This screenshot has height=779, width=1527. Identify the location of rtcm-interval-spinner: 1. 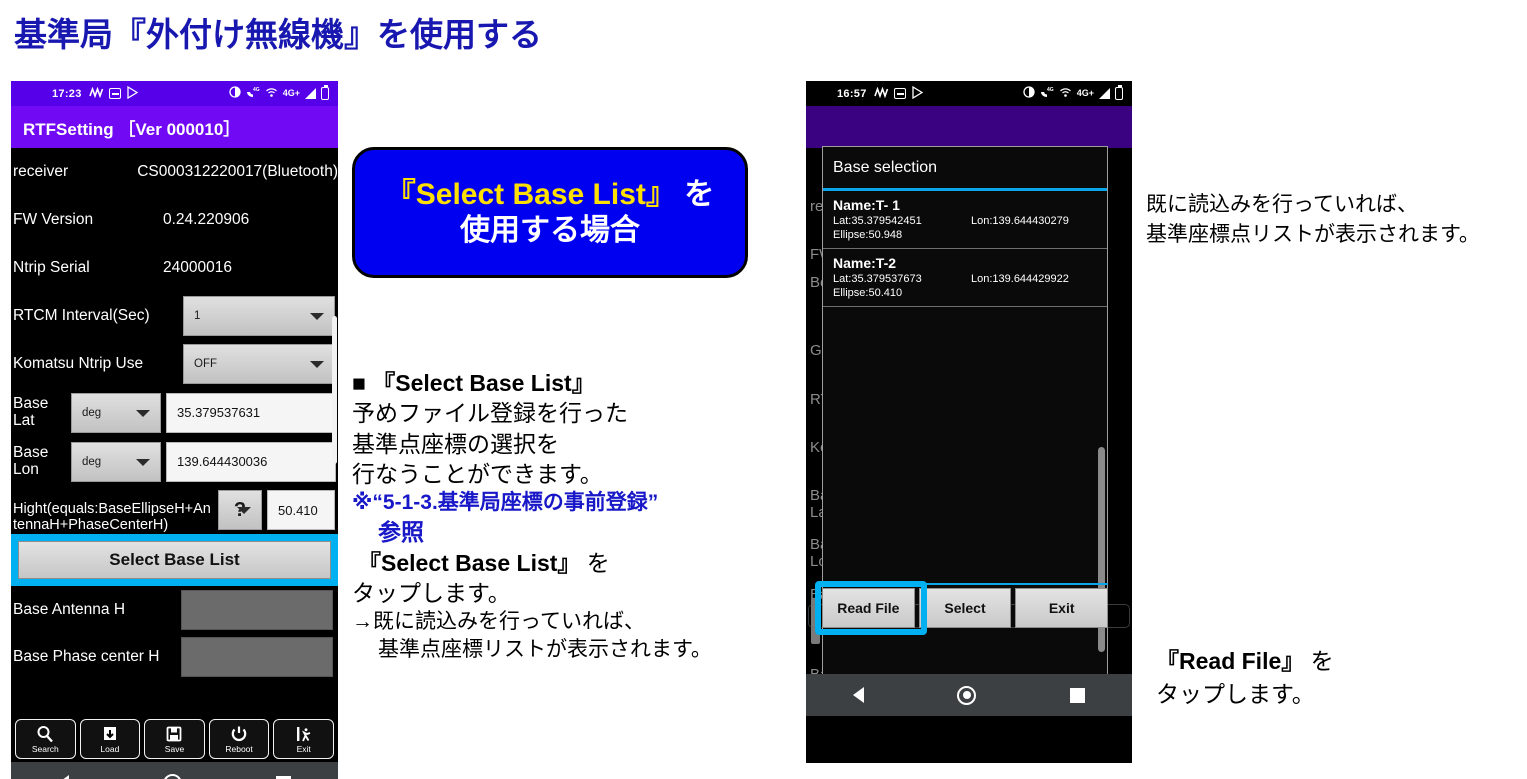
(259, 316).